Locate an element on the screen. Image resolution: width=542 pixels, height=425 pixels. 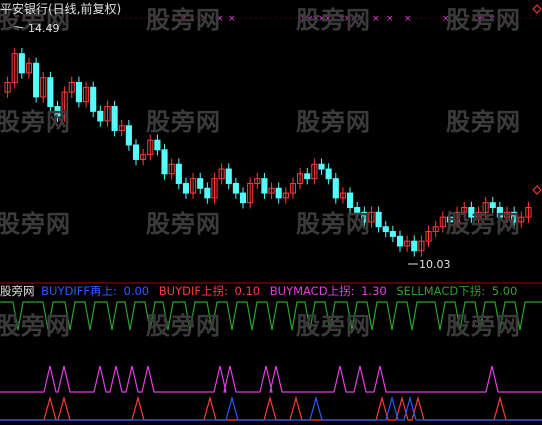
buydif-line is located at coordinates (271, 408).